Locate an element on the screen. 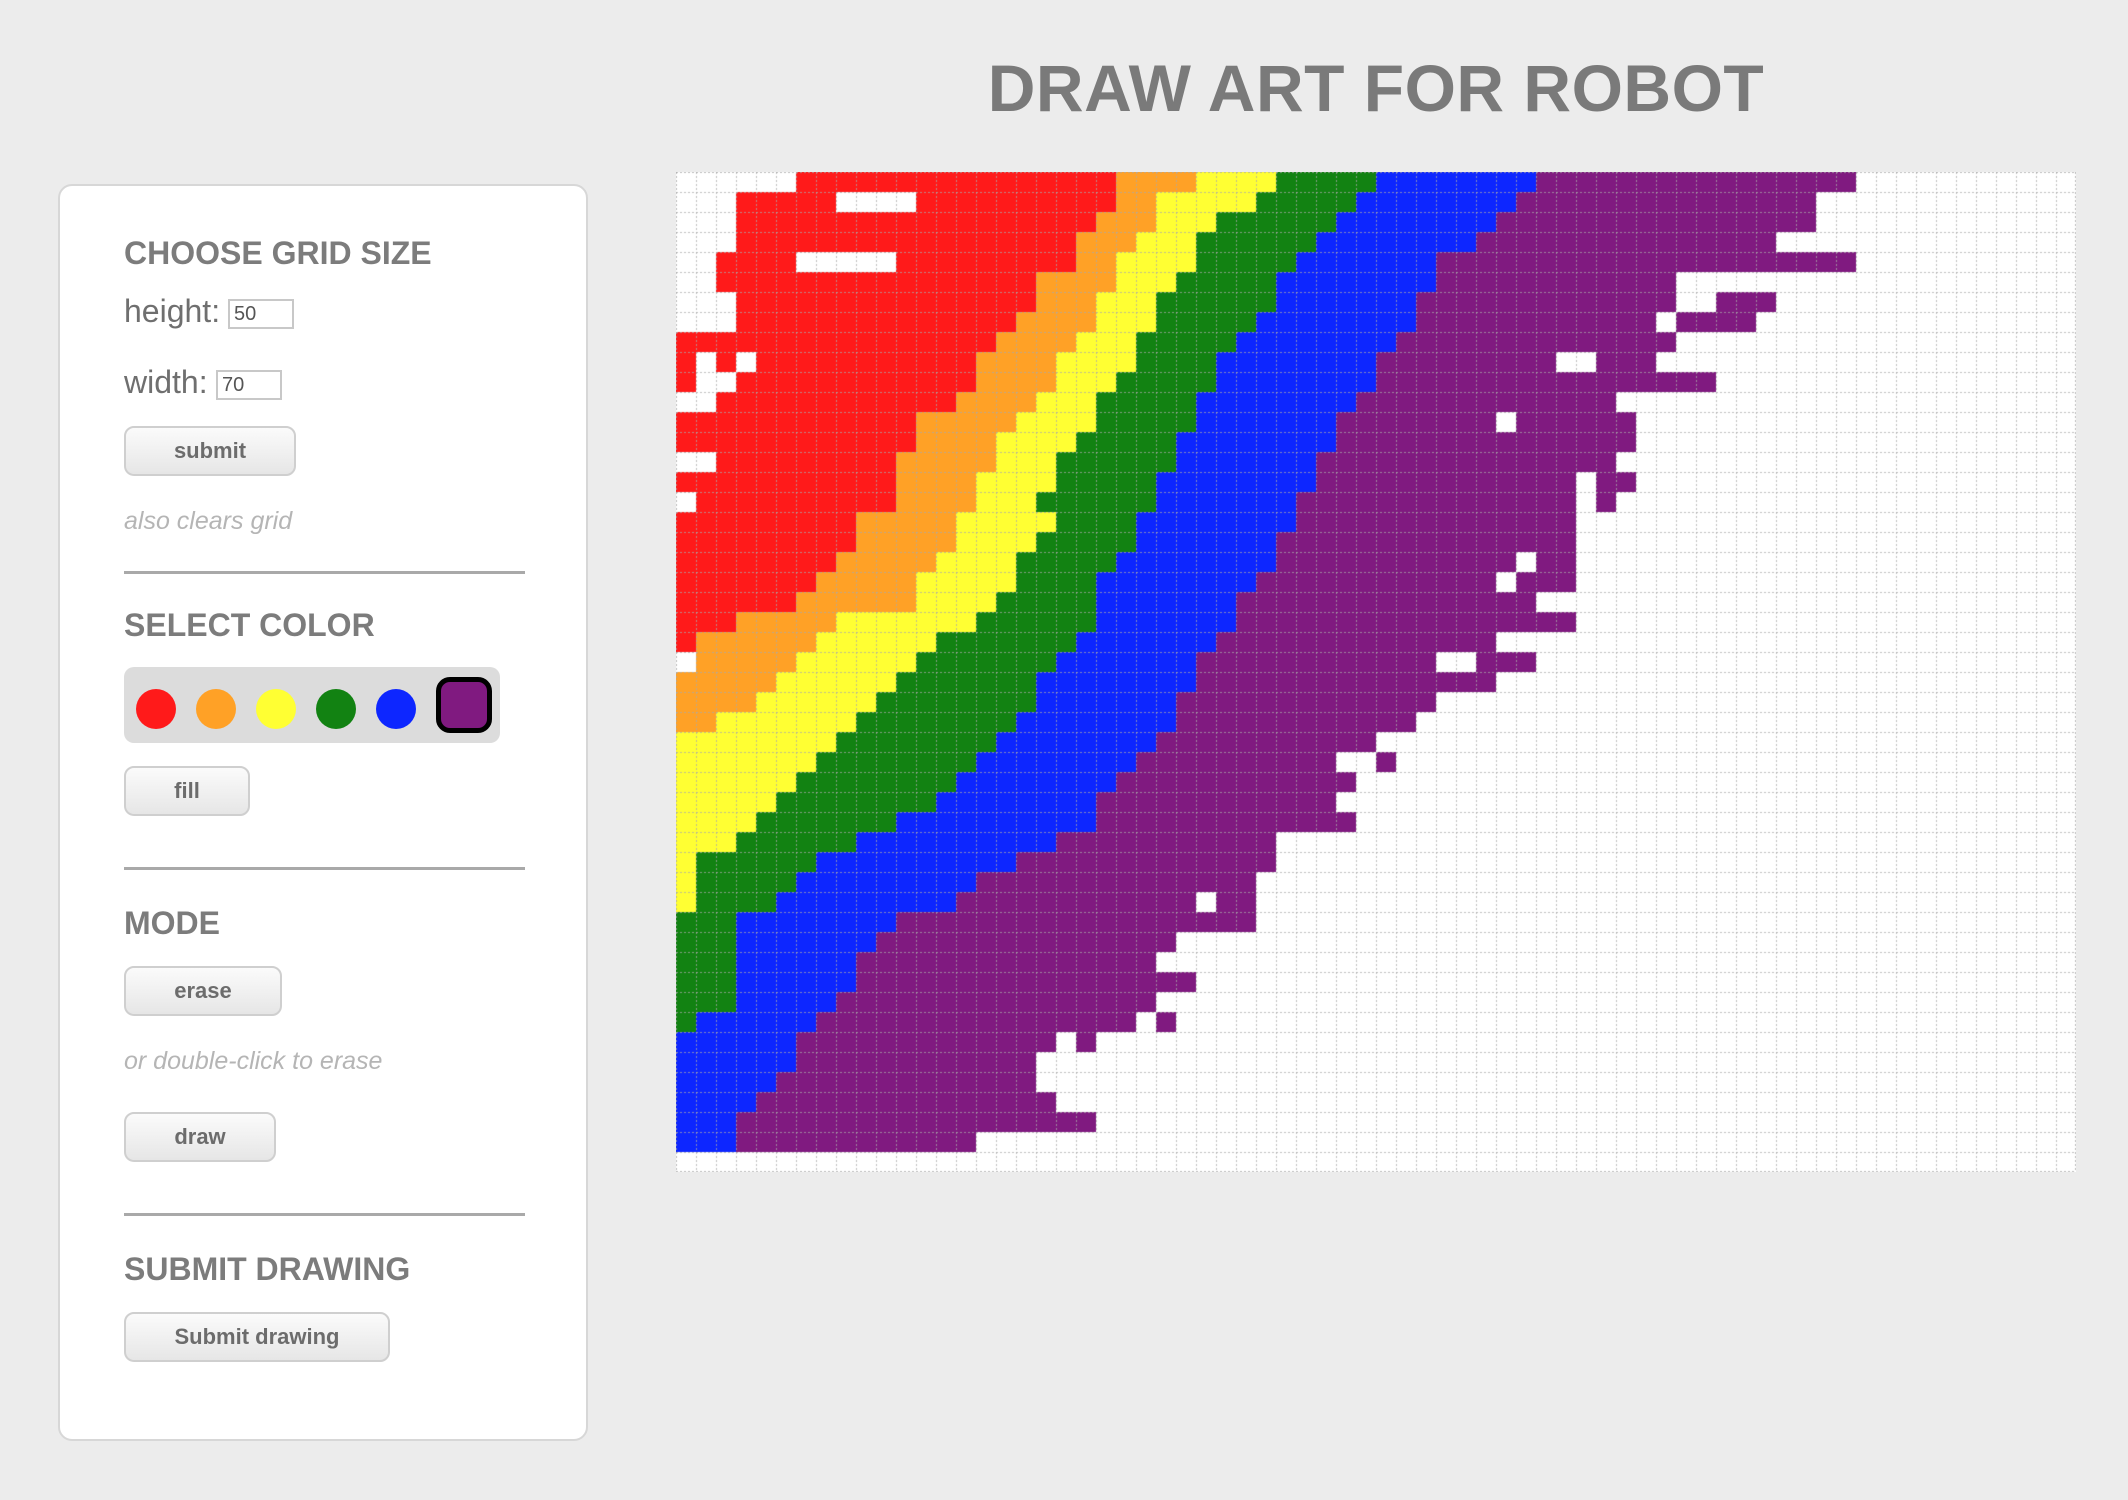  color-swatch-purple is located at coordinates (464, 705).